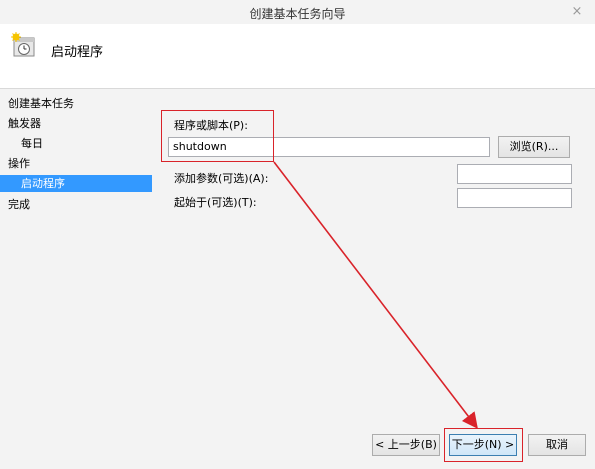 The width and height of the screenshot is (595, 469). Describe the element at coordinates (76, 163) in the screenshot. I see `step-action: 操作` at that location.